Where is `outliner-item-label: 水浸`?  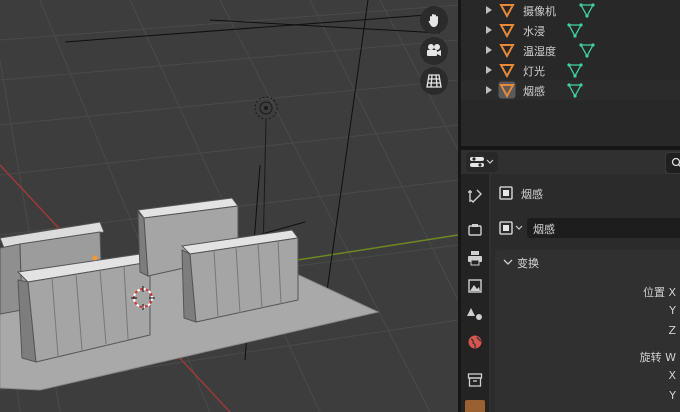
outliner-item-label: 水浸 is located at coordinates (534, 31).